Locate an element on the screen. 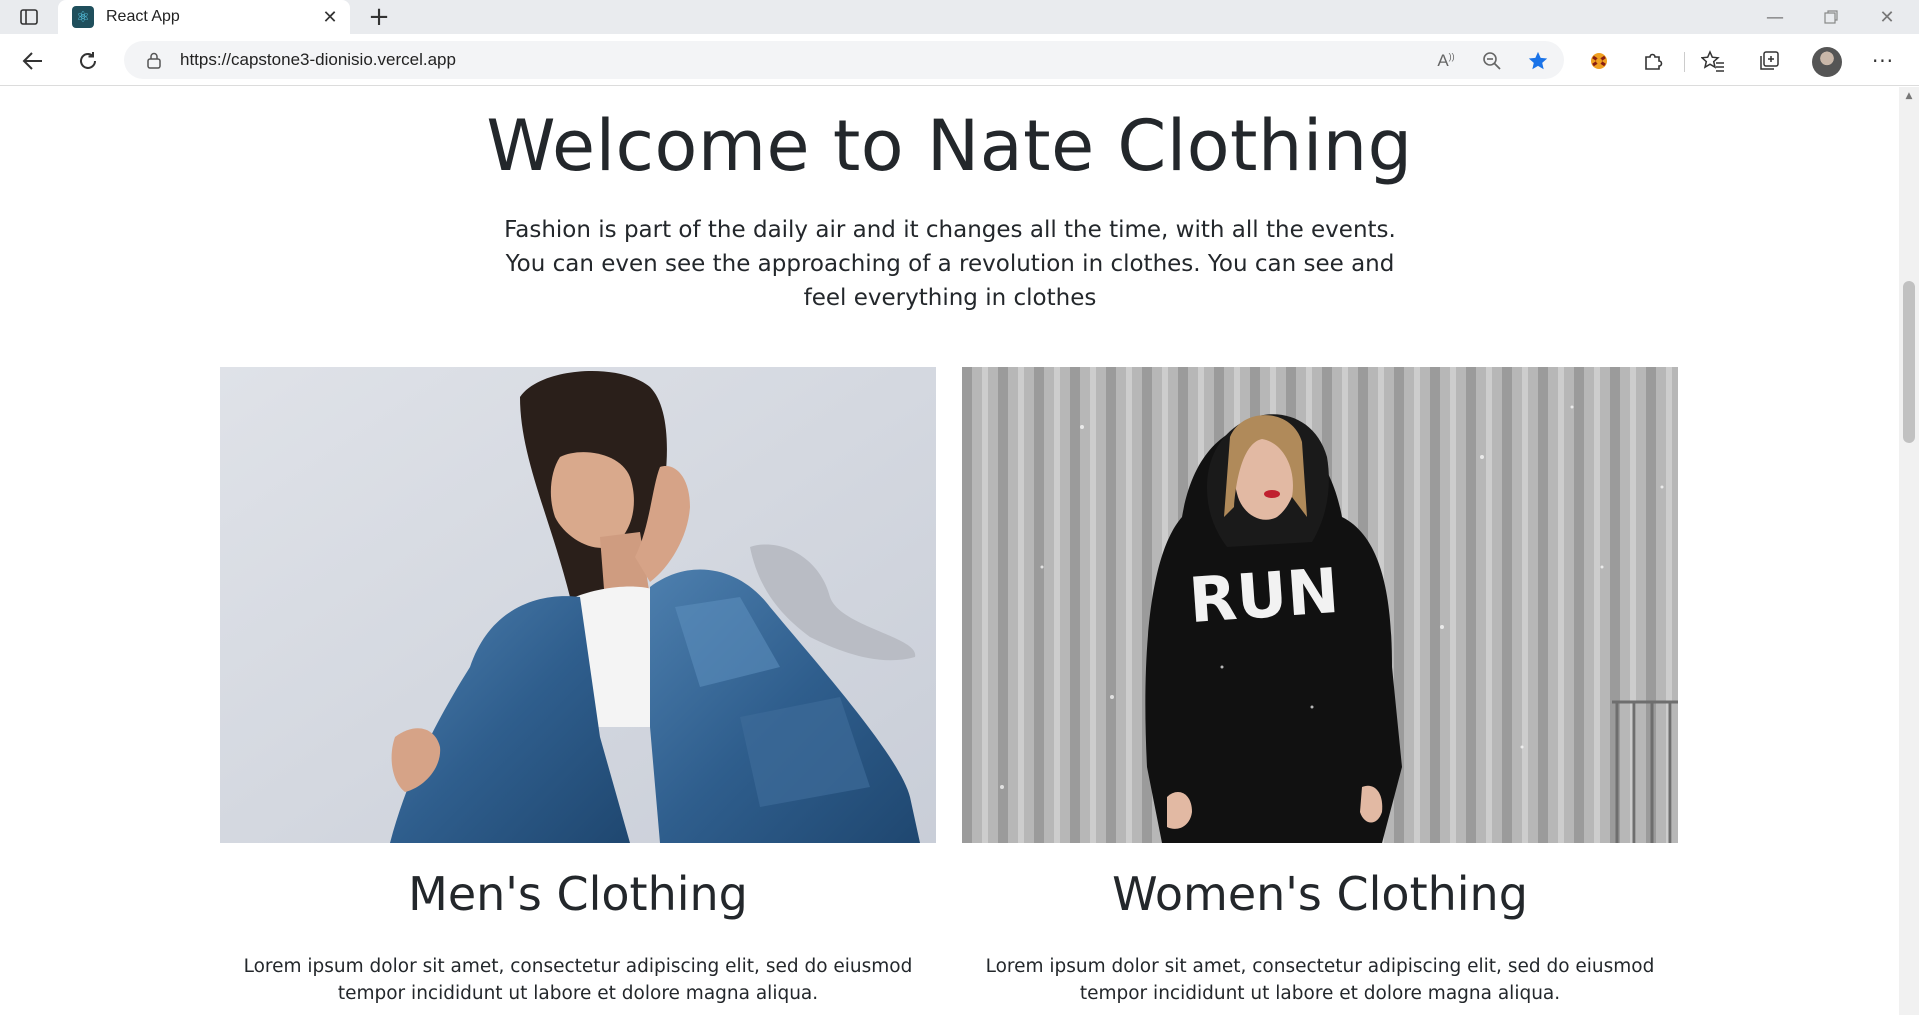 The height and width of the screenshot is (1015, 1919). react-favicon: ⚛ is located at coordinates (83, 17).